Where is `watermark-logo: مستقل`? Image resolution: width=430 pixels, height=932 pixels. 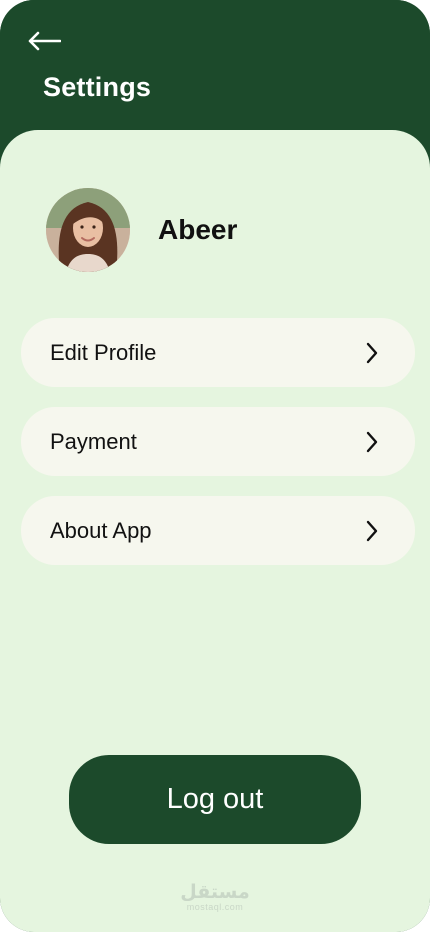
watermark-logo: مستقل is located at coordinates (215, 892).